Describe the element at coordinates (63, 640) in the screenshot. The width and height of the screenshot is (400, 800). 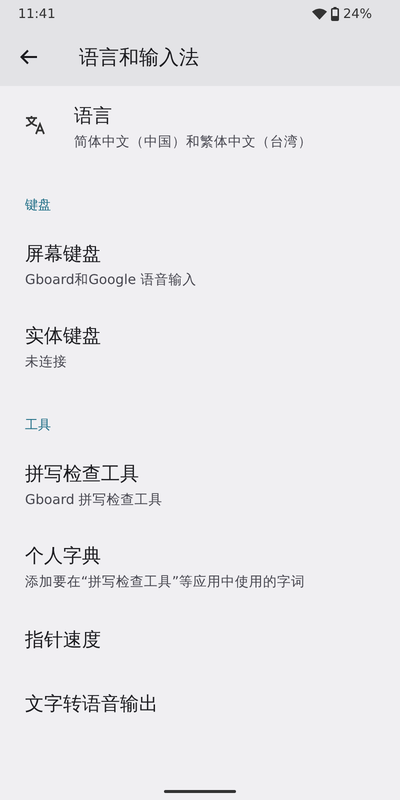
I see `setting-title: 指针速度` at that location.